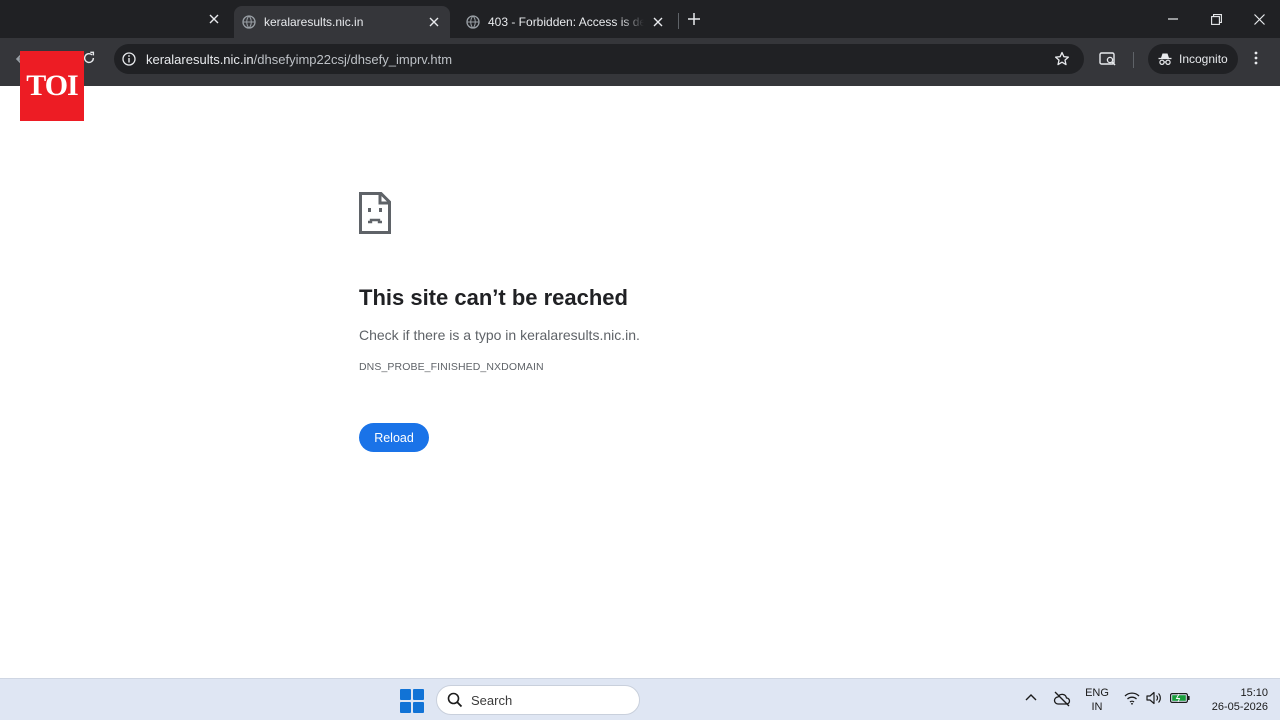  I want to click on windows-taskbar: Search ENG IN 15:10 26-05-2026, so click(640, 699).